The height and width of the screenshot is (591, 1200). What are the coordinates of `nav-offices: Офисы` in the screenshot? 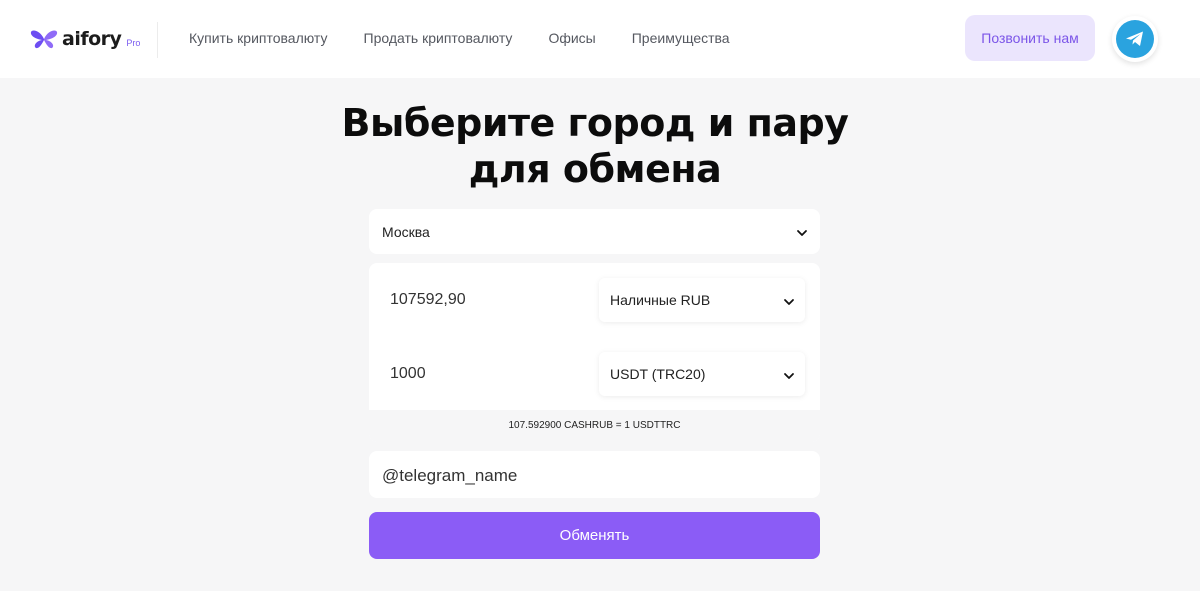 It's located at (571, 38).